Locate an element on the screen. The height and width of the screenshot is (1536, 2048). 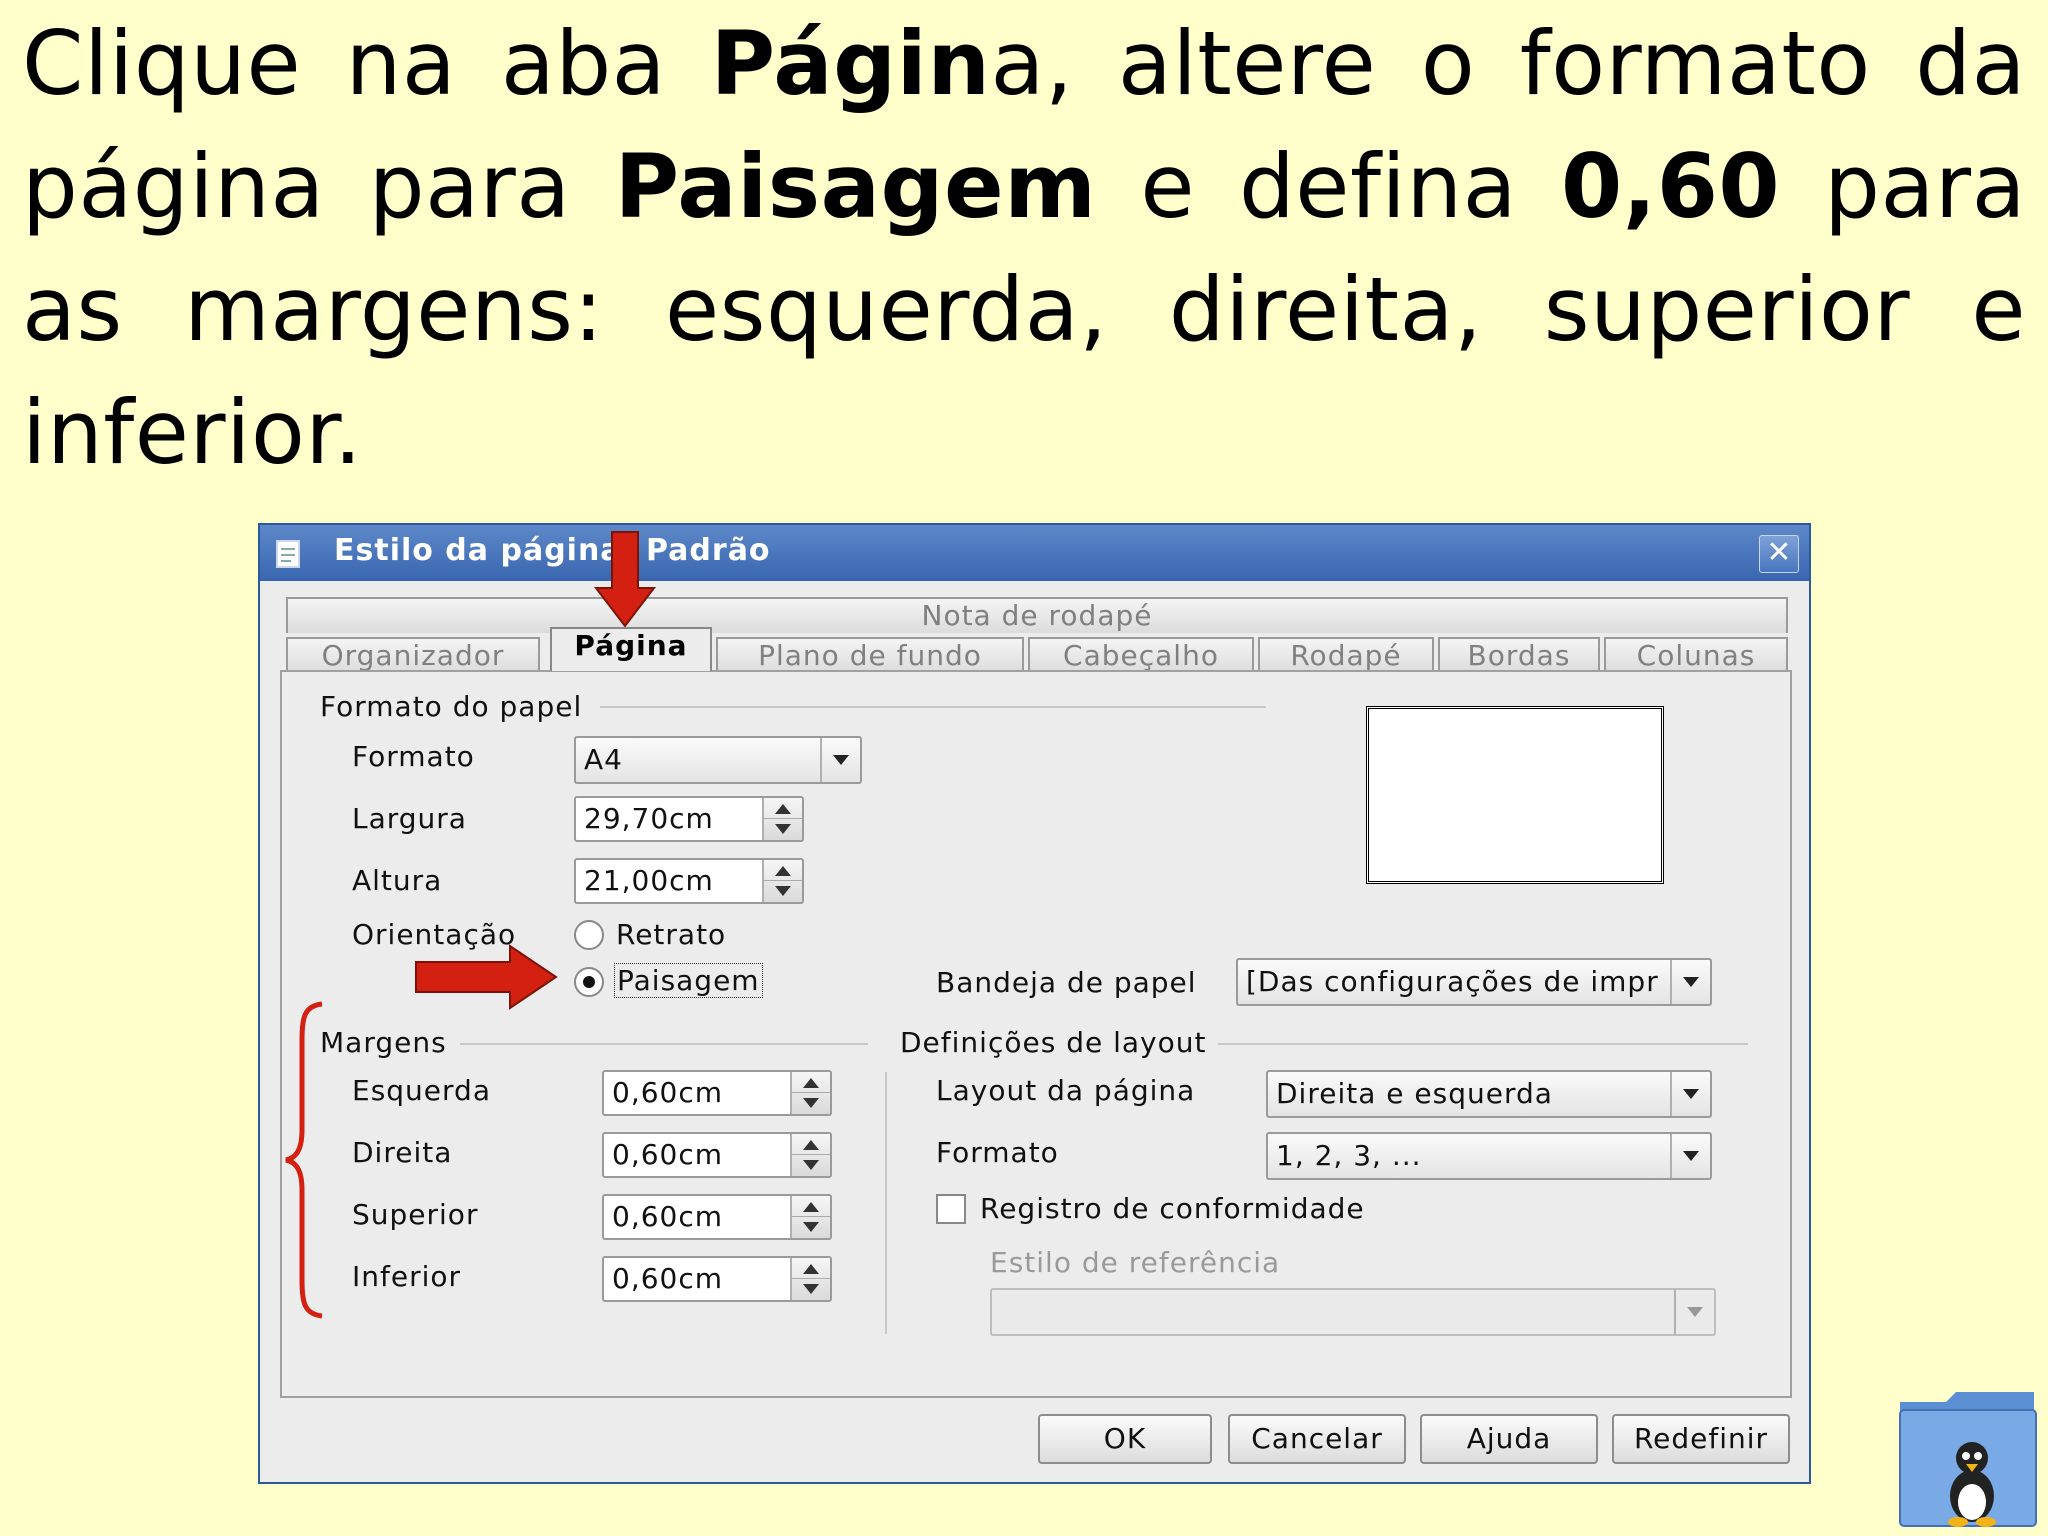
layout-separator is located at coordinates (886, 1203).